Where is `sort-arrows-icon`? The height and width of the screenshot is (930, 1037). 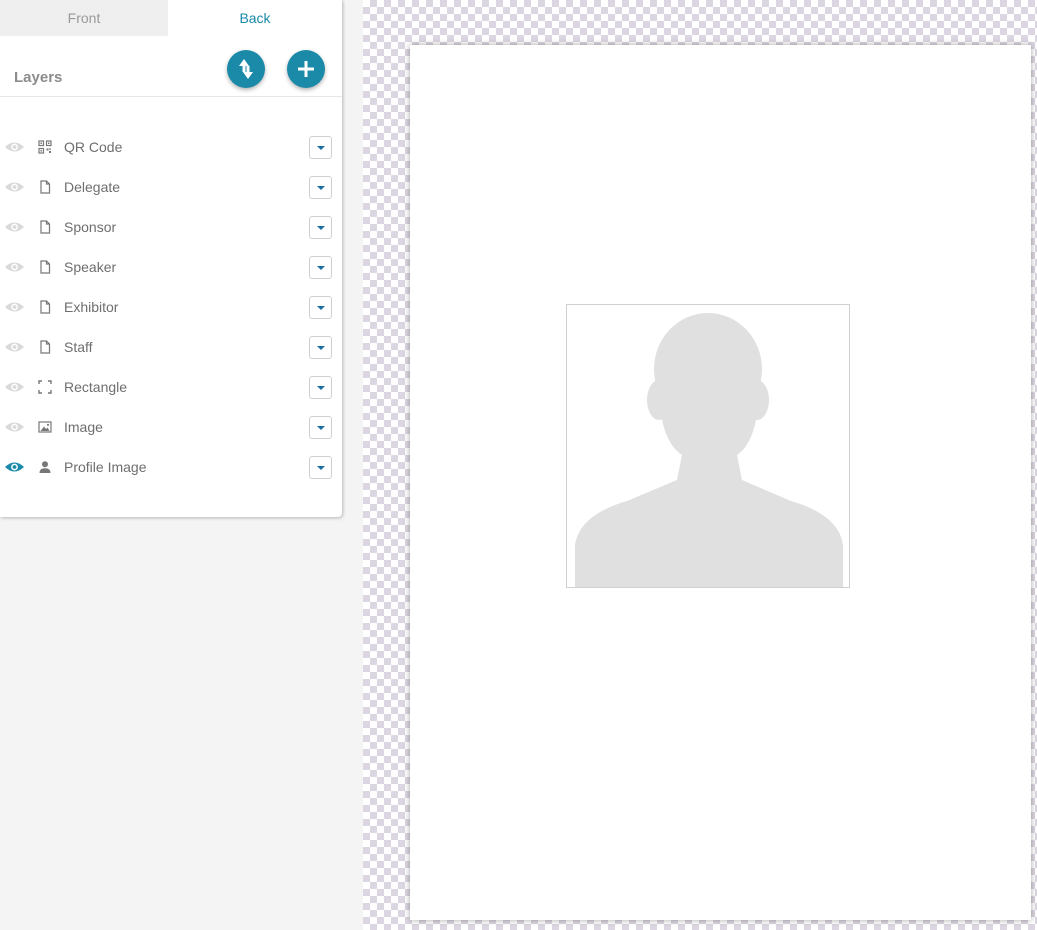
sort-arrows-icon is located at coordinates (246, 69).